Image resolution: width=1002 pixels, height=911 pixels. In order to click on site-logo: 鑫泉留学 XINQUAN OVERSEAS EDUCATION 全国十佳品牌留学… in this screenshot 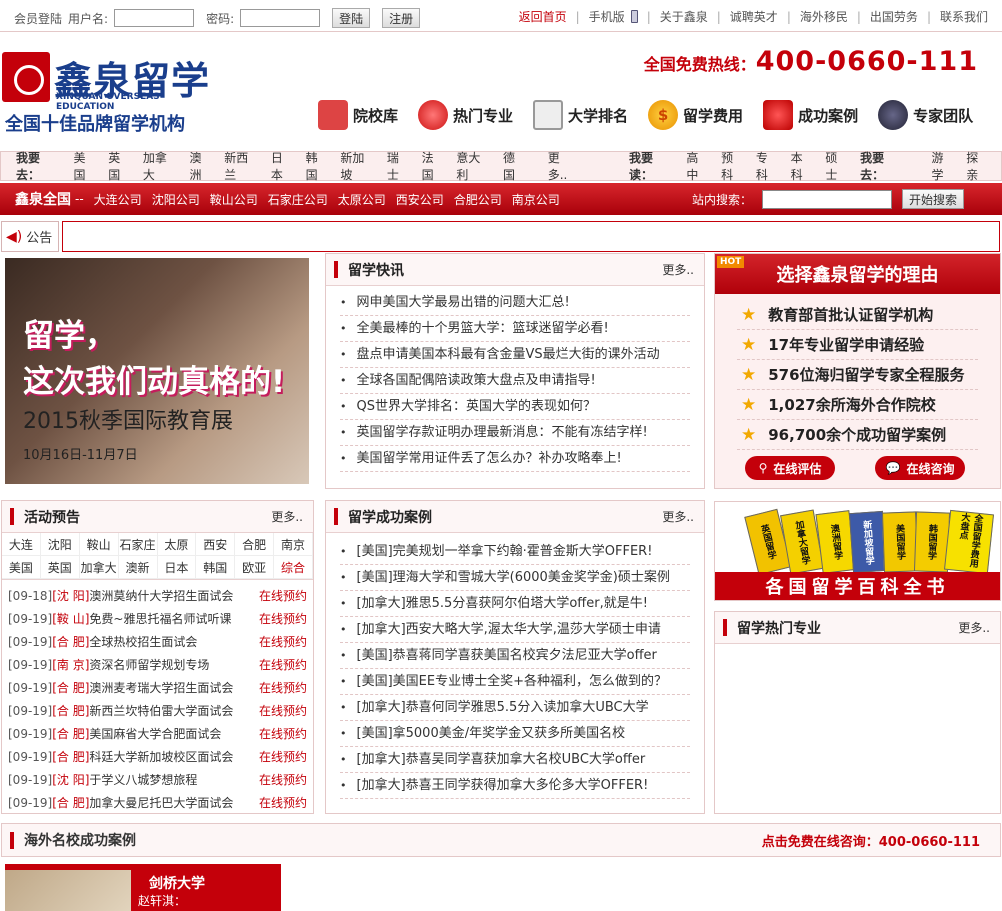, I will do `click(107, 94)`.